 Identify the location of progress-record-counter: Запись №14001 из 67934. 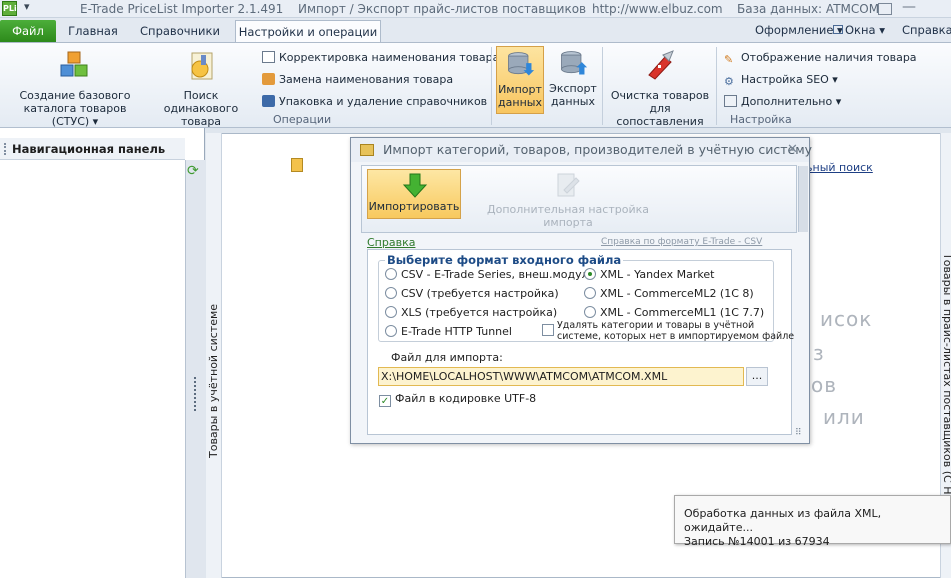
(757, 541).